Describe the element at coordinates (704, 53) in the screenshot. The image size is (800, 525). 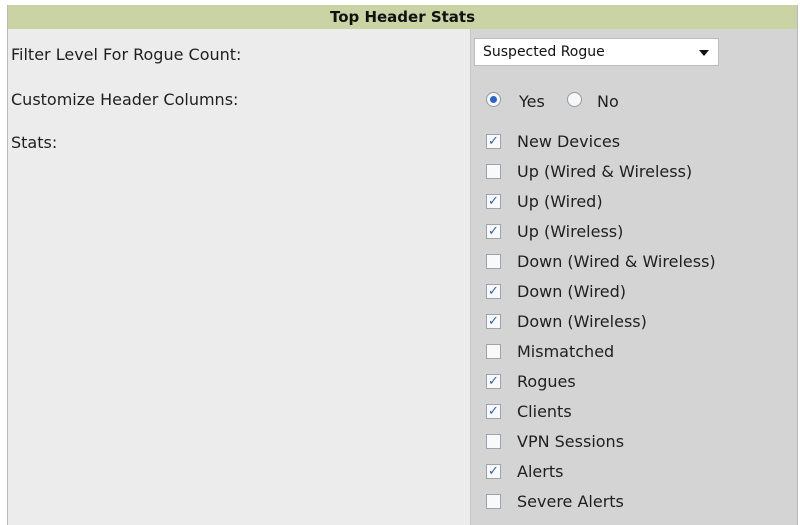
I see `chevron-down-icon` at that location.